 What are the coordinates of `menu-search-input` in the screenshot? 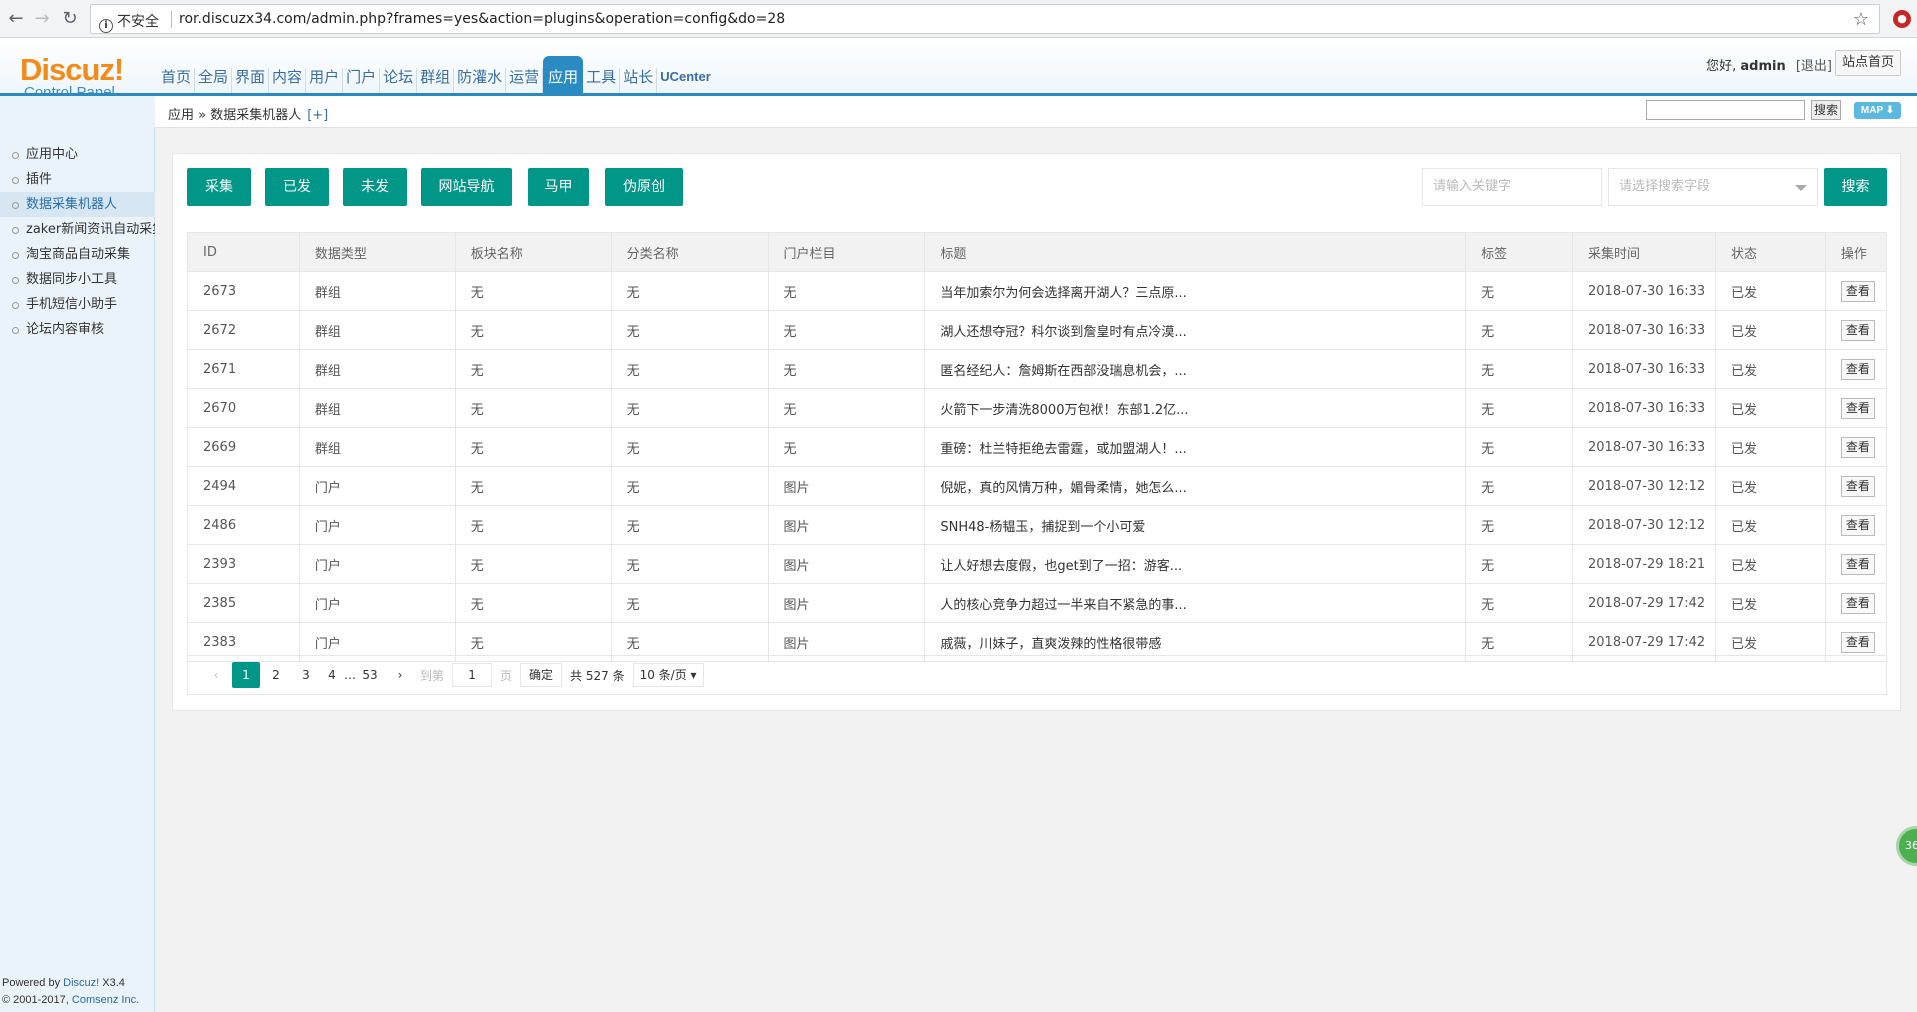 It's located at (1725, 110).